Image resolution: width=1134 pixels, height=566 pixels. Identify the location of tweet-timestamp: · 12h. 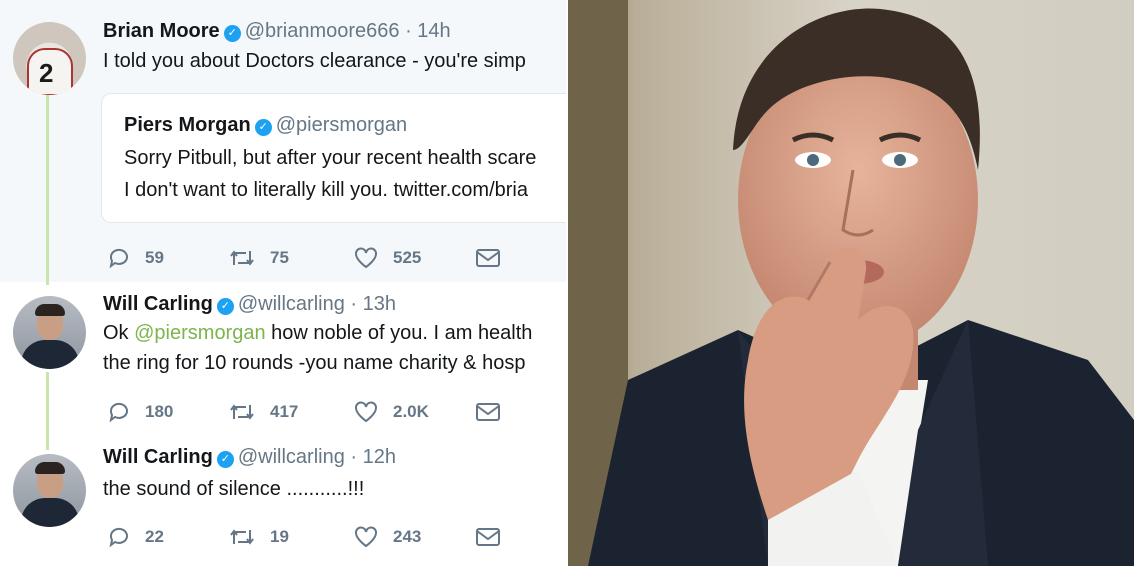
(373, 457).